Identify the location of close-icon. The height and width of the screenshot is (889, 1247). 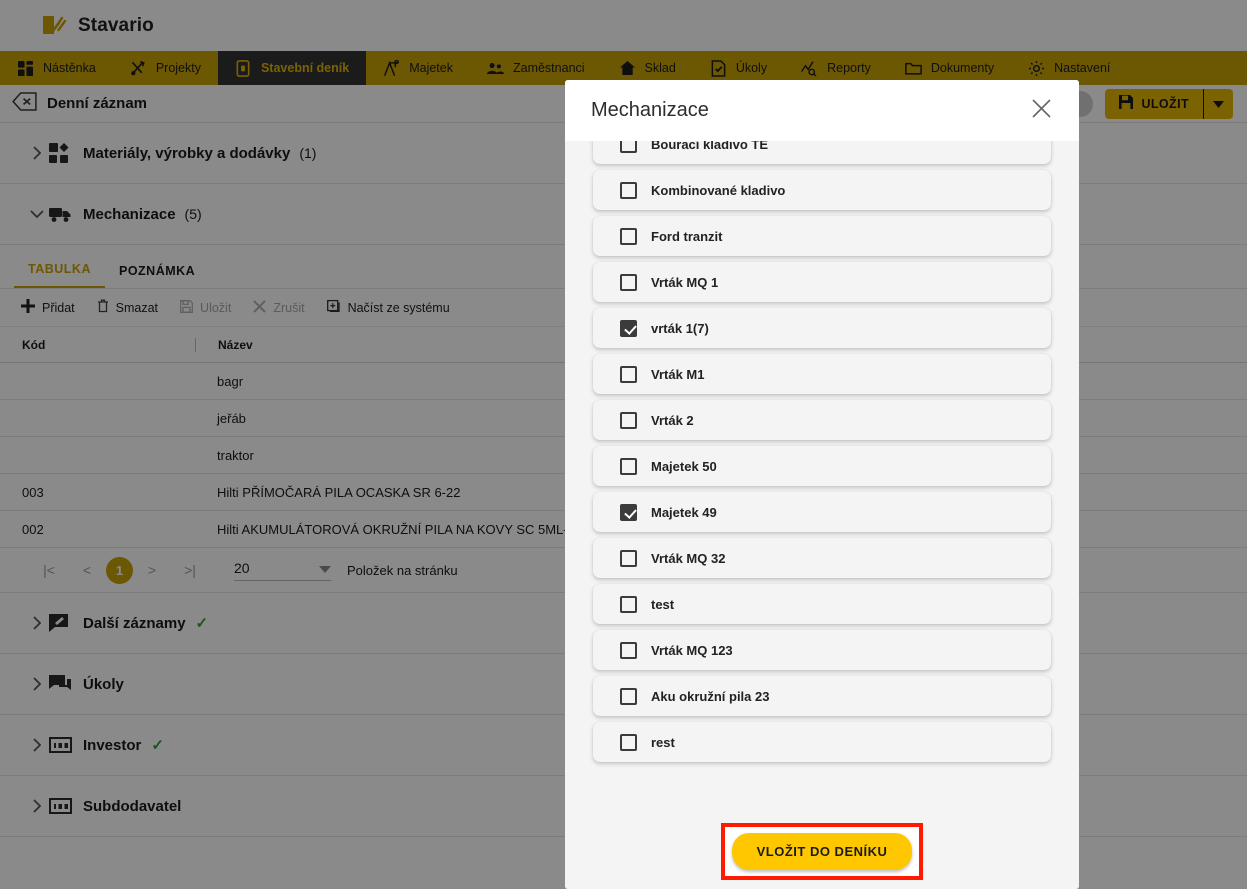
(1041, 111).